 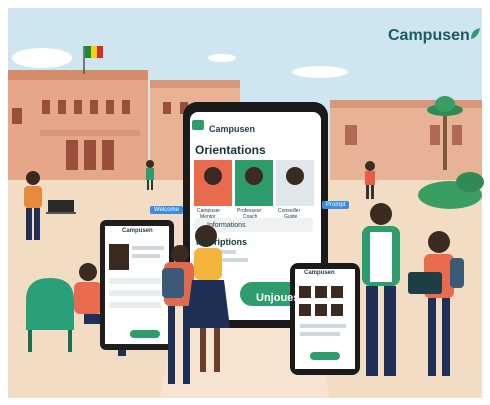 What do you see at coordinates (429, 35) in the screenshot?
I see `brand-logo-text: Campusen` at bounding box center [429, 35].